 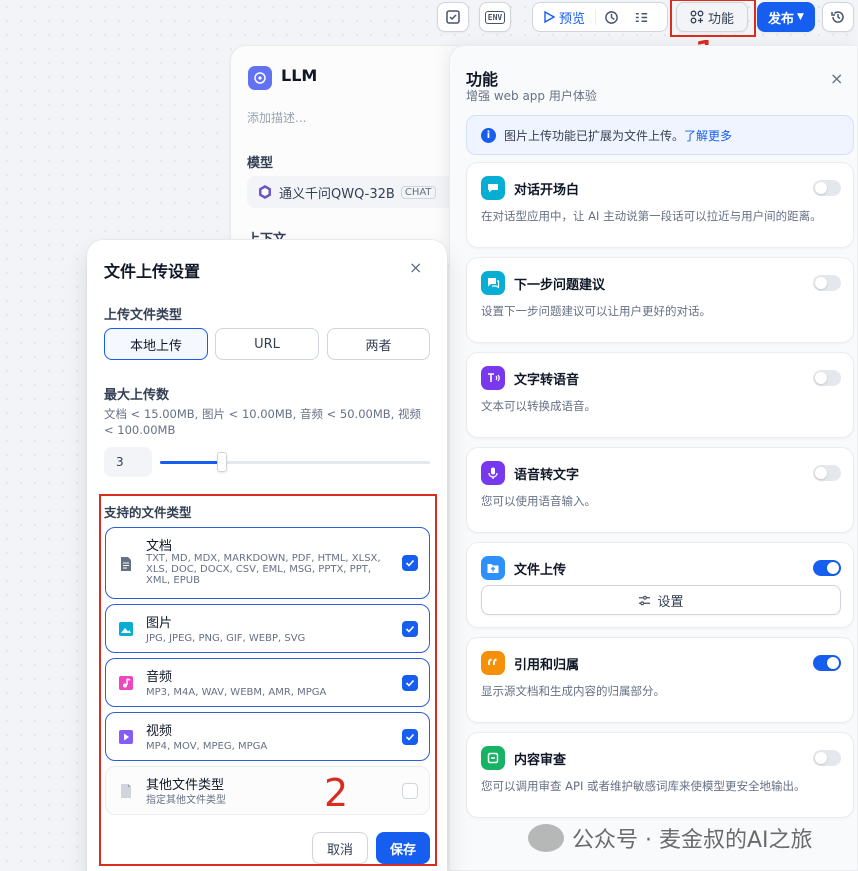 What do you see at coordinates (418, 192) in the screenshot?
I see `model-type-badge: CHAT` at bounding box center [418, 192].